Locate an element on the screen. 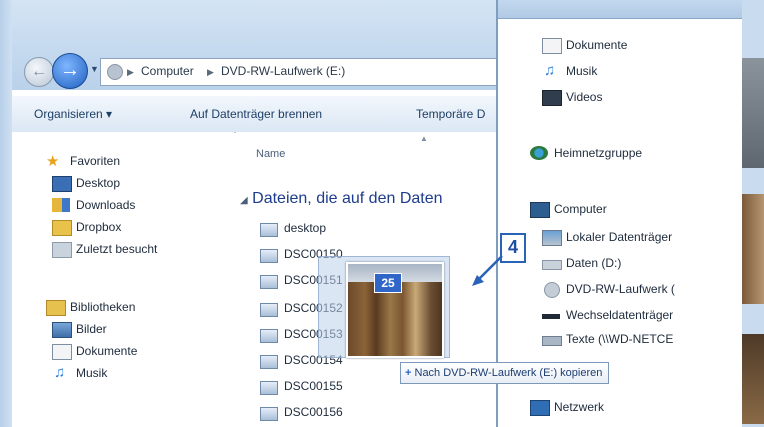  nav-item-recent: Zuletzt besucht is located at coordinates (137, 250).